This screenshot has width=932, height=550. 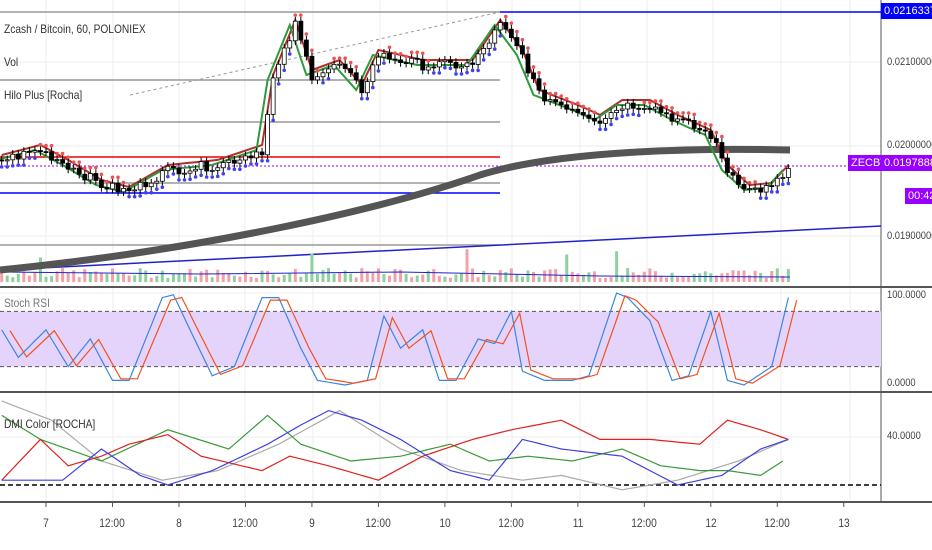 I want to click on stoch-legend: Stoch RSI, so click(x=27, y=303).